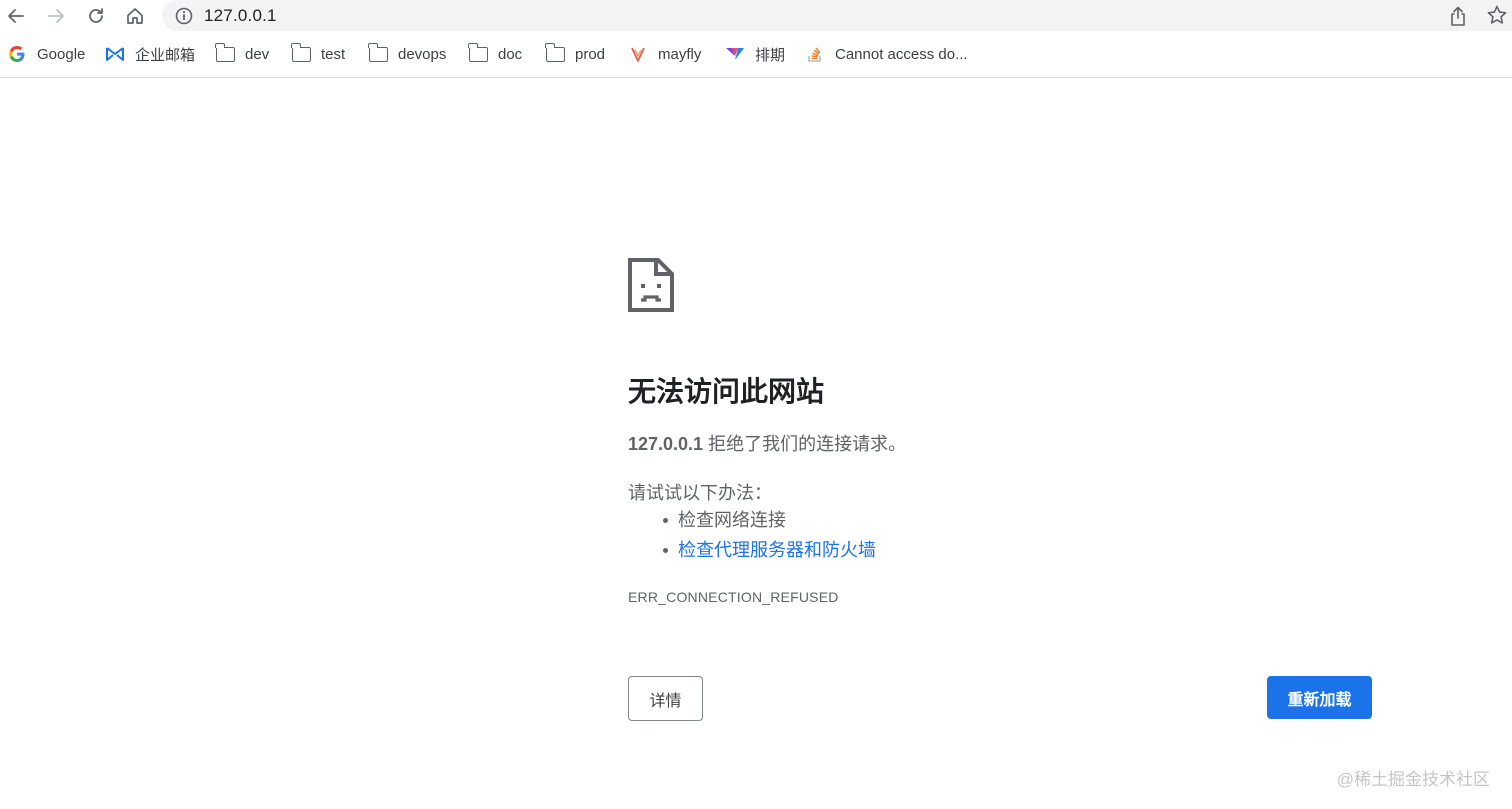 The height and width of the screenshot is (809, 1512). What do you see at coordinates (61, 54) in the screenshot?
I see `bookmark-label: Google` at bounding box center [61, 54].